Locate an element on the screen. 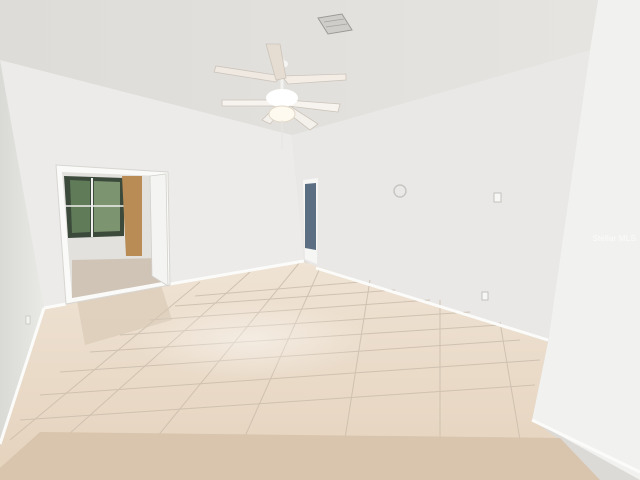 This screenshot has width=640, height=480. floor-glare is located at coordinates (250, 340).